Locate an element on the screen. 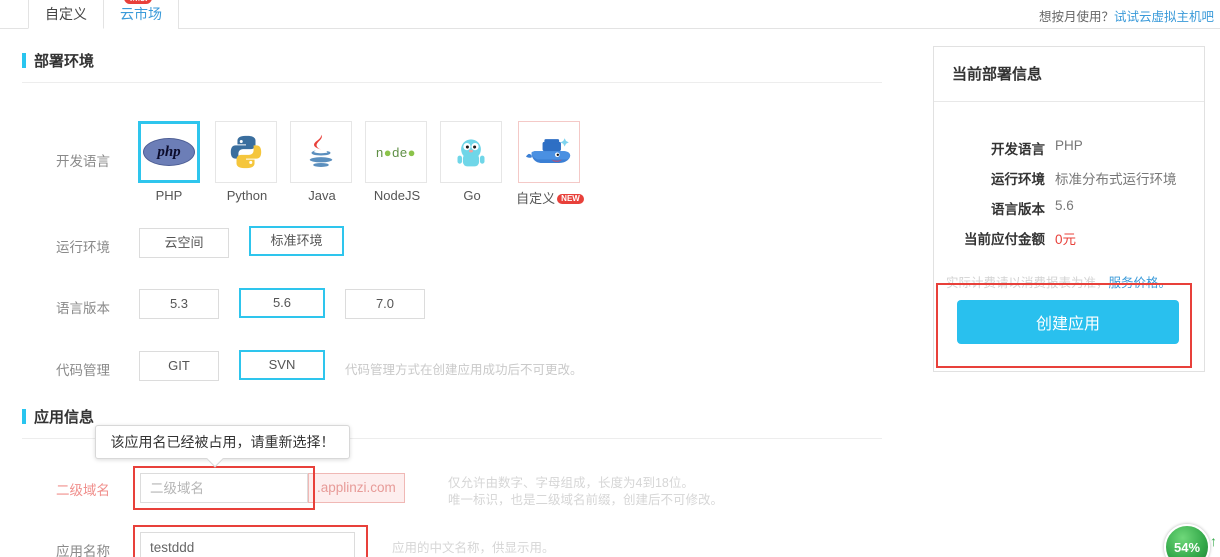 The image size is (1220, 557). go-gopher-icon is located at coordinates (471, 153).